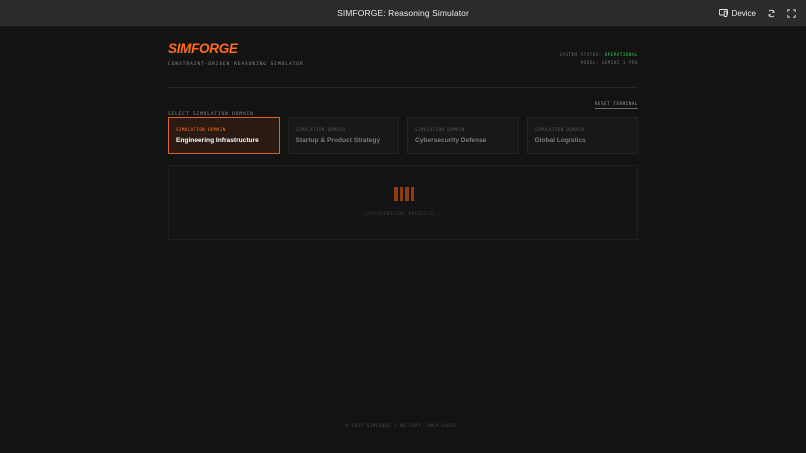 This screenshot has height=453, width=806. Describe the element at coordinates (403, 87) in the screenshot. I see `header-divider` at that location.